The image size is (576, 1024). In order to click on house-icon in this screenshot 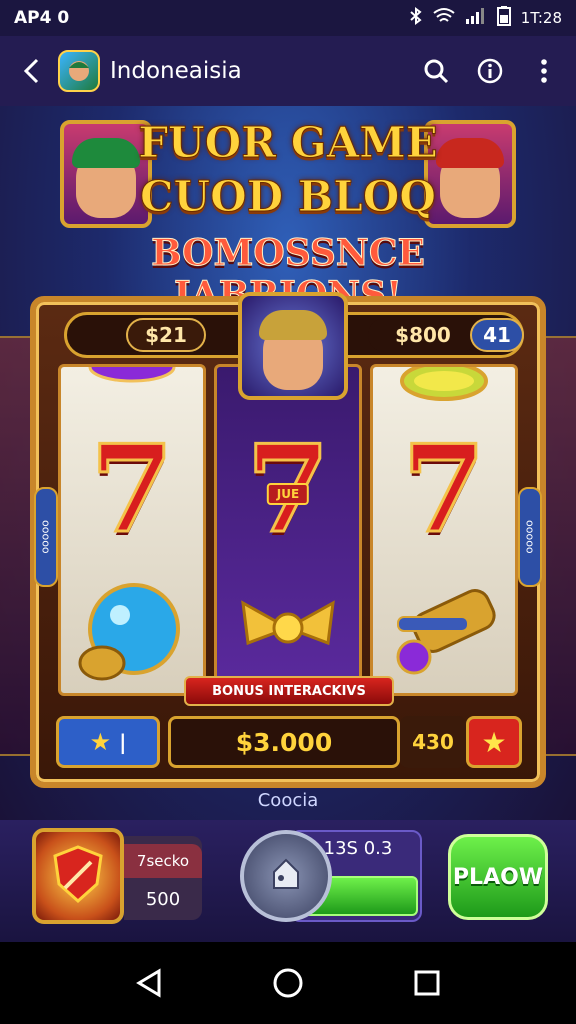, I will do `click(286, 876)`.